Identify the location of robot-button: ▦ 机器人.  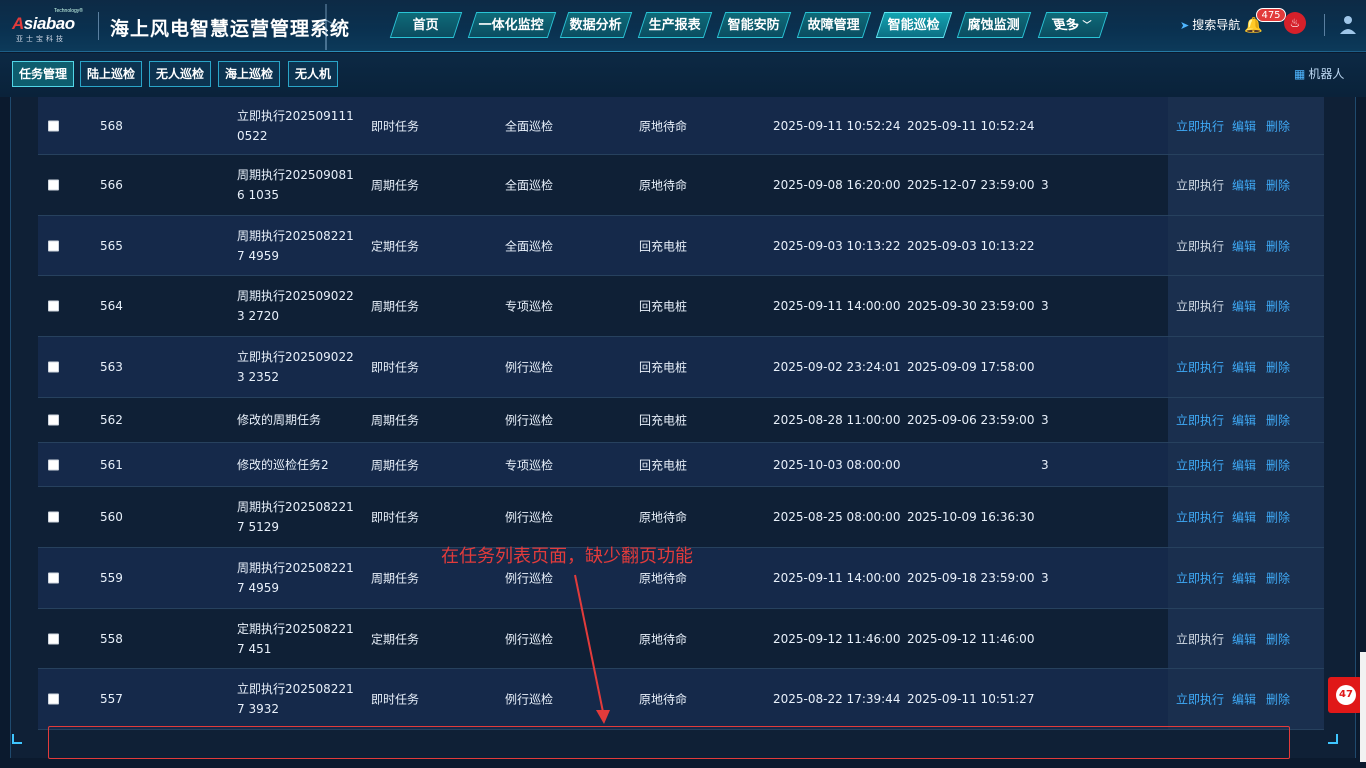
(1319, 73).